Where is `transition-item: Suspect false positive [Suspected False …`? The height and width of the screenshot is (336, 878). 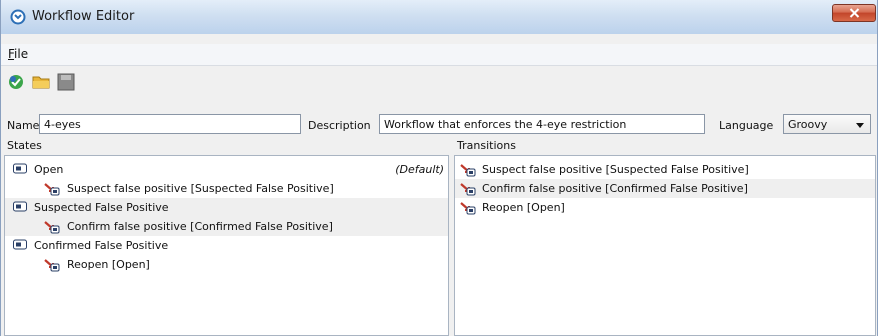
transition-item: Suspect false positive [Suspected False … is located at coordinates (226, 188).